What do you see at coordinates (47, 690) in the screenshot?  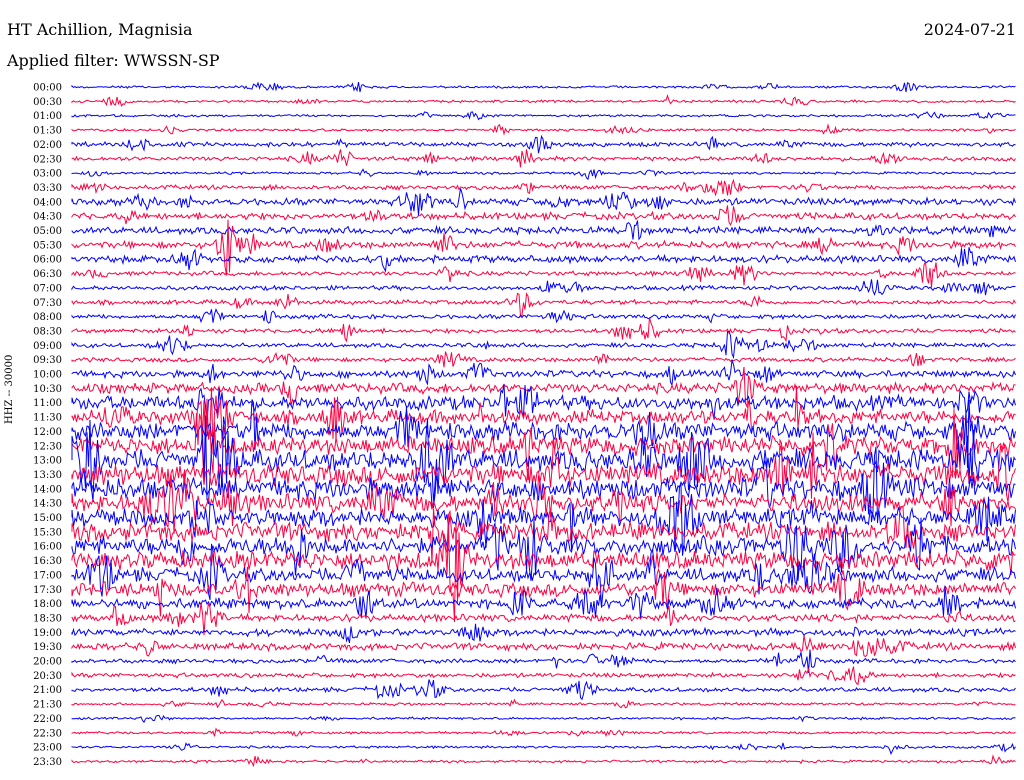 I see `time-tick-label: 21:00` at bounding box center [47, 690].